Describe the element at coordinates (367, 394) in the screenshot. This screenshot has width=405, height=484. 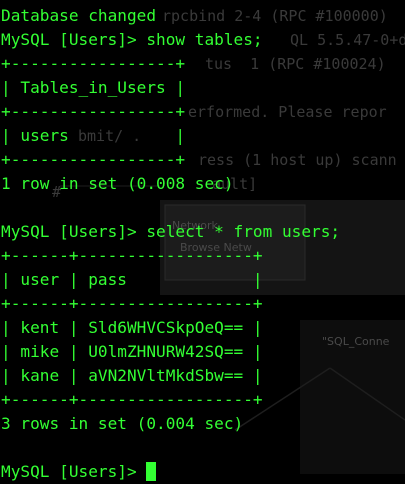
I see `background-shape-line` at that location.